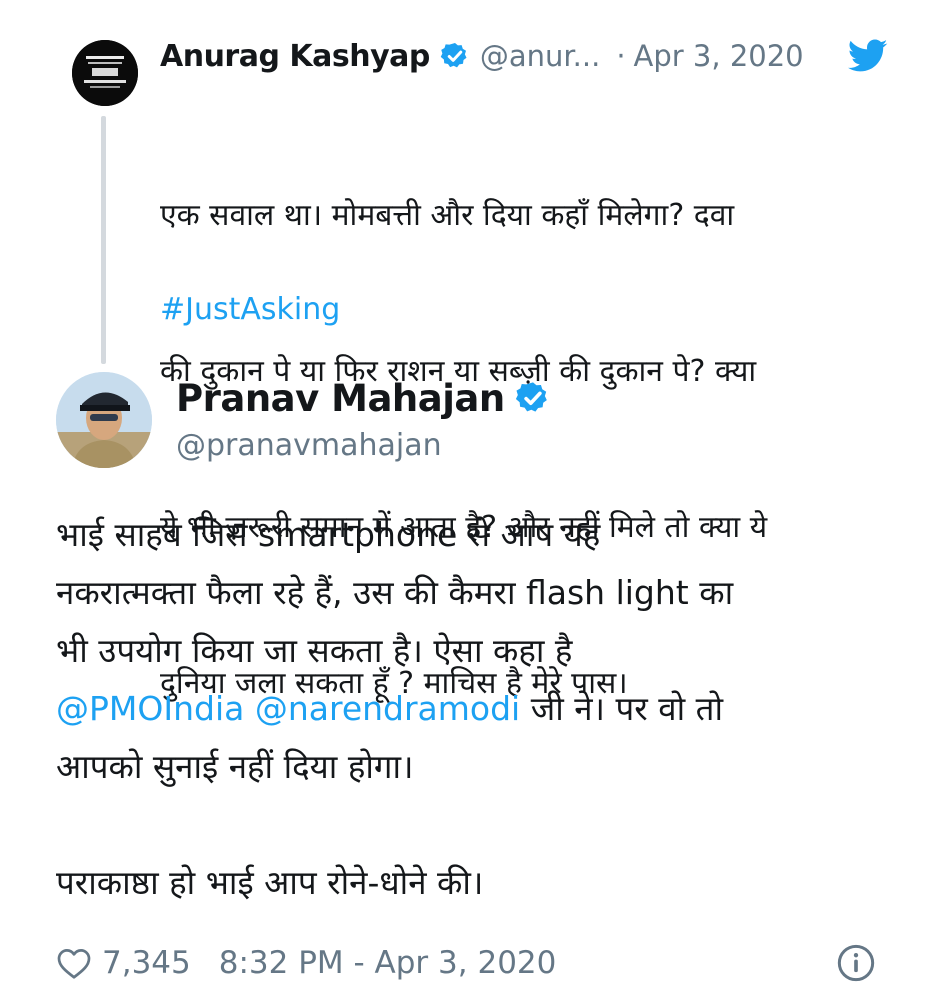 The width and height of the screenshot is (928, 999). I want to click on author-name: Pranav Mahajan, so click(340, 398).